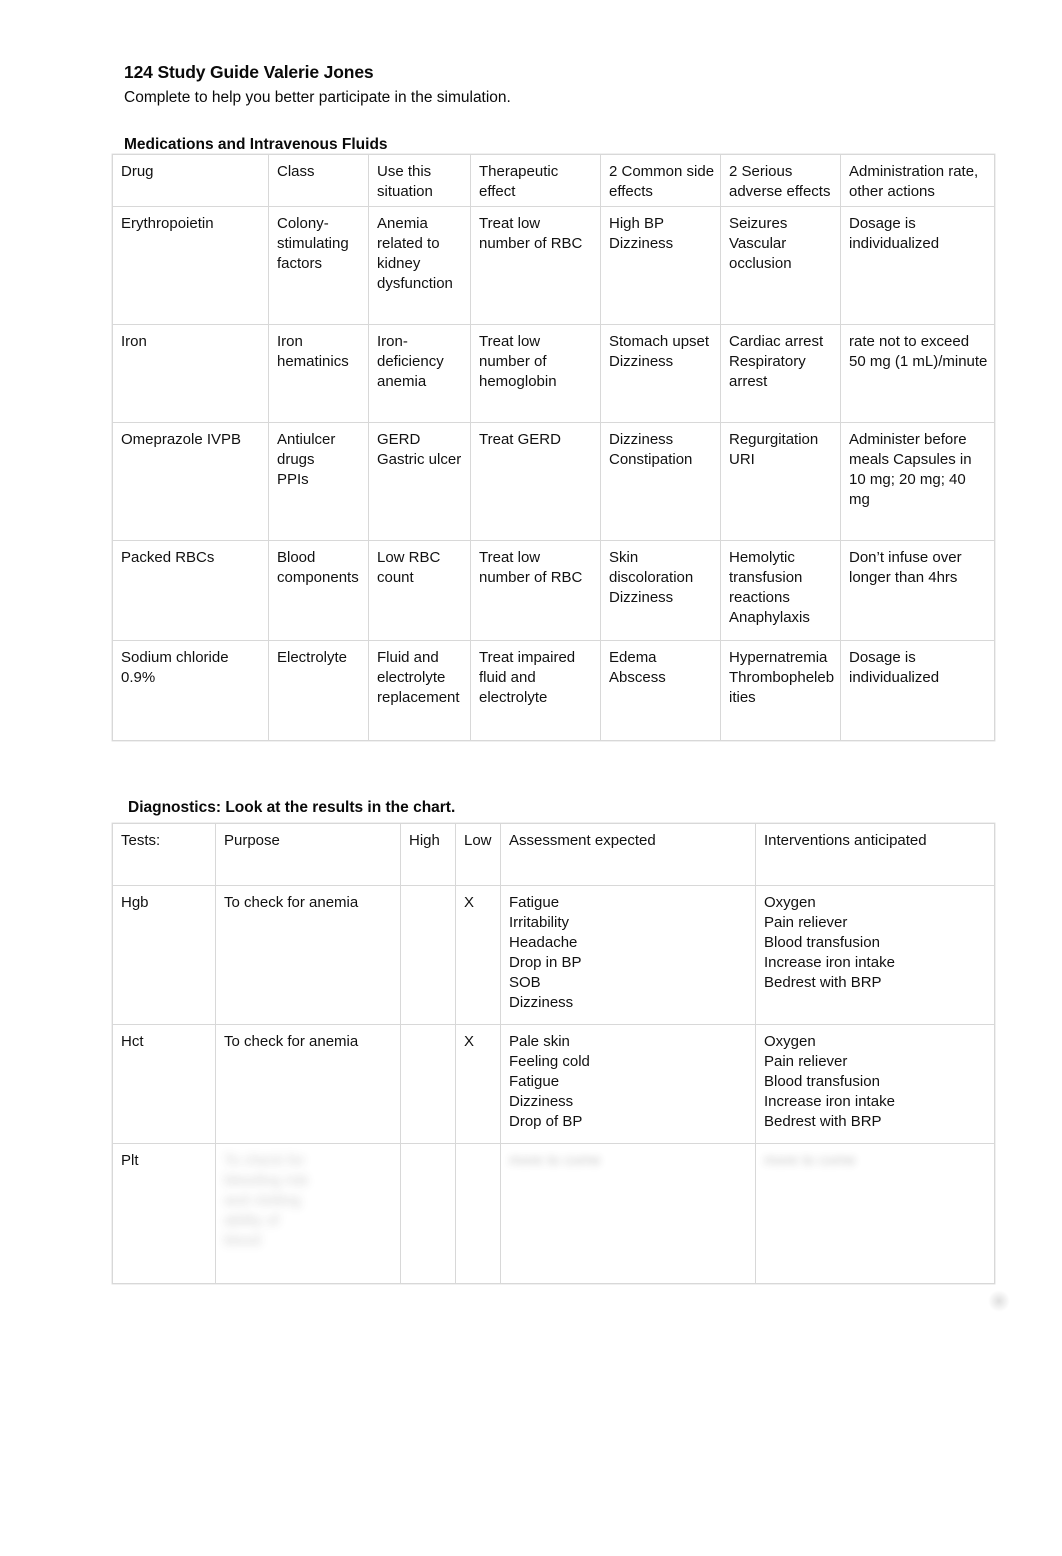 This screenshot has height=1556, width=1062. I want to click on column-header-use: Use this situation, so click(419, 180).